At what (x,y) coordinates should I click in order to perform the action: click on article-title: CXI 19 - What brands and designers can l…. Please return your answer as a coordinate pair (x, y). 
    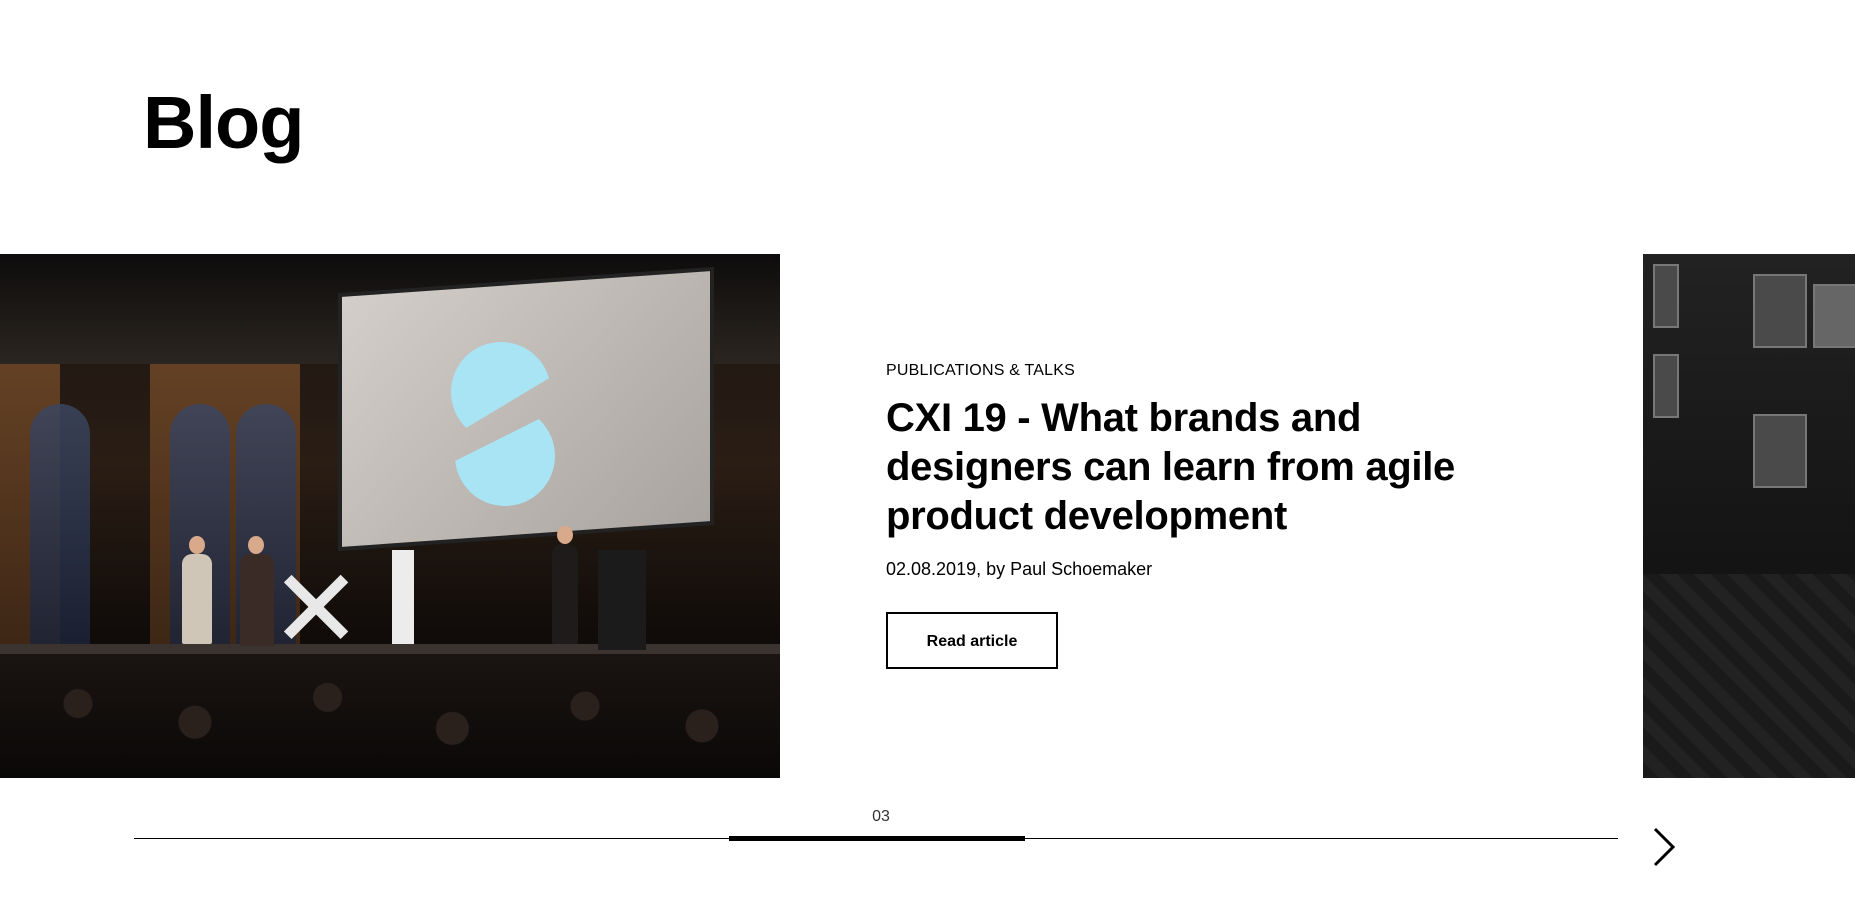
    Looking at the image, I should click on (1186, 467).